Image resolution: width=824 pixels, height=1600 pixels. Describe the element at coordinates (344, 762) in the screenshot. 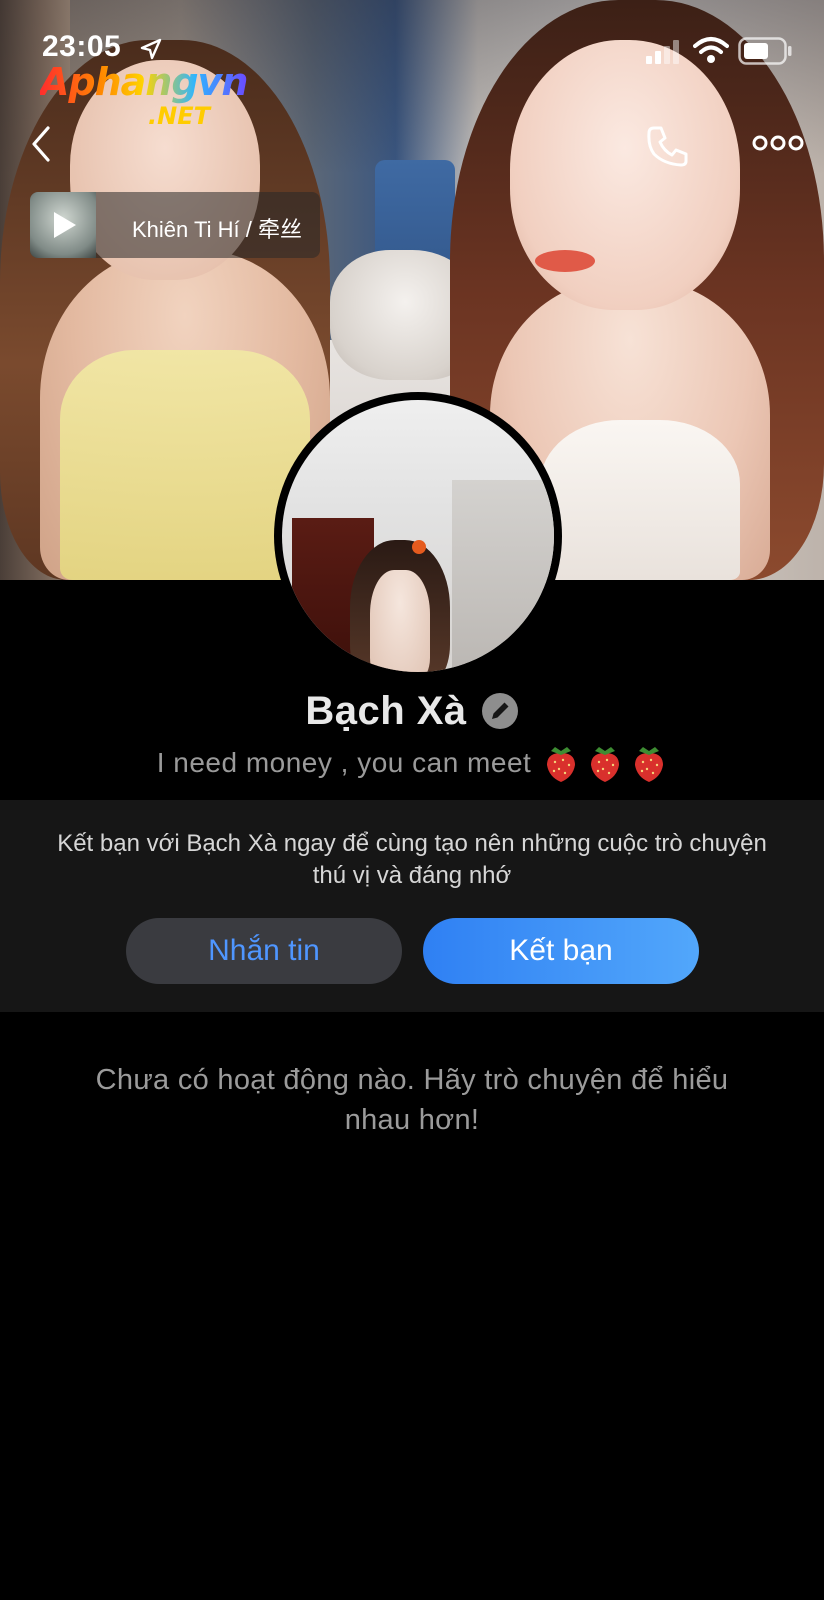

I see `bio-text: I need money , you can meet` at that location.